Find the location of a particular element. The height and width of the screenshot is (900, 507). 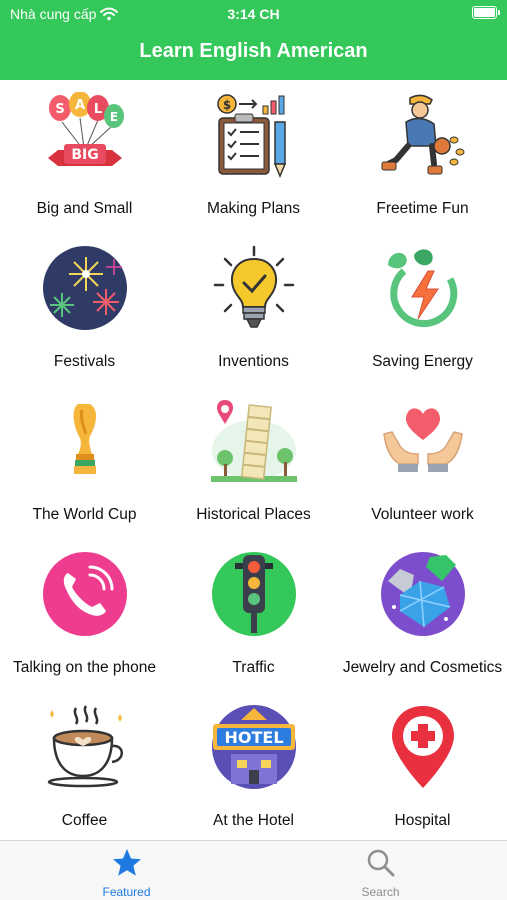

svg-text: HOTEL is located at coordinates (253, 737).